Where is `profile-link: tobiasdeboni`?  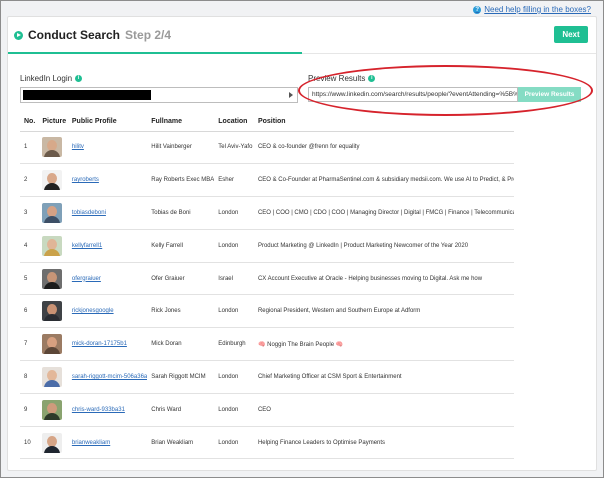
profile-link: tobiasdeboni is located at coordinates (89, 213).